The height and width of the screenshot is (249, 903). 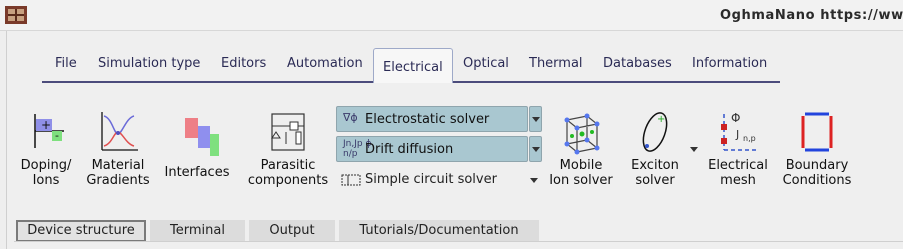 What do you see at coordinates (149, 63) in the screenshot?
I see `tab-simulation-type: Simulation type` at bounding box center [149, 63].